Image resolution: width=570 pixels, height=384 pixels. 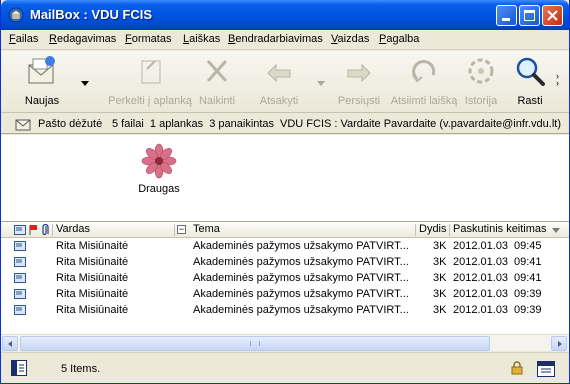 I want to click on maximize-button, so click(x=529, y=15).